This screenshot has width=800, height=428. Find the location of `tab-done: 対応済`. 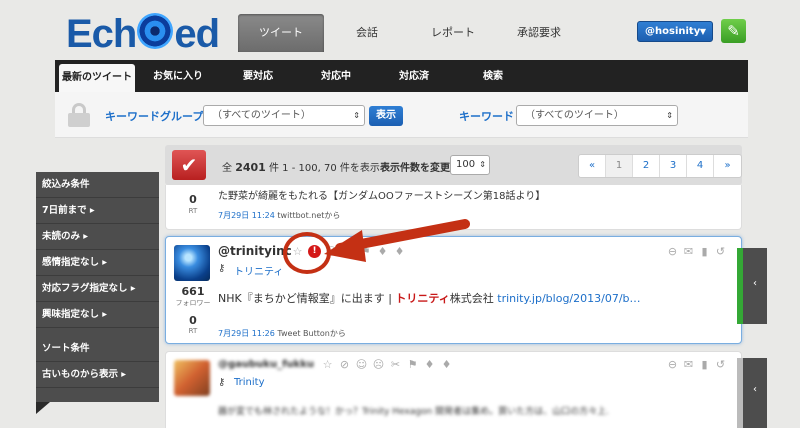

tab-done: 対応済 is located at coordinates (414, 76).